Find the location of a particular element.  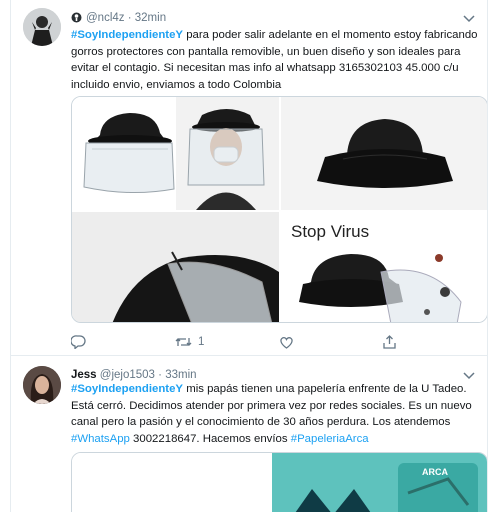

tweet-body: 3002218647. Hacemos envíos is located at coordinates (210, 438).